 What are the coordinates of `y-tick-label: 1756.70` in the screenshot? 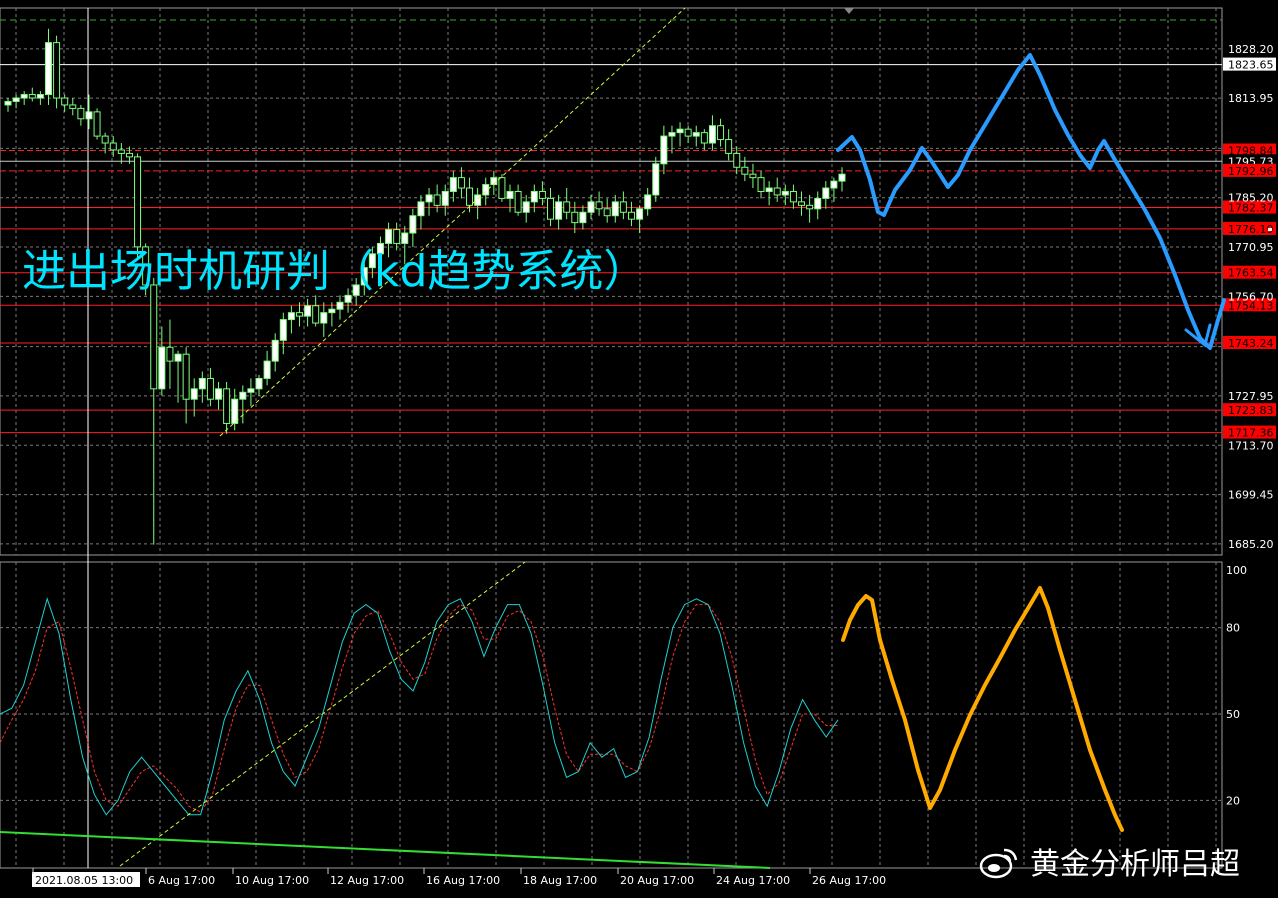 It's located at (1251, 296).